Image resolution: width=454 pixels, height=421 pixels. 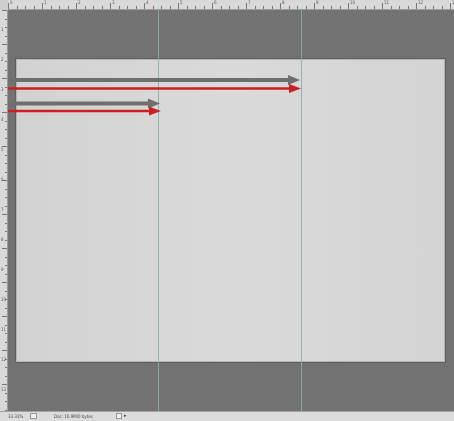 What do you see at coordinates (73, 416) in the screenshot?
I see `document-size: Doc: 16.9M/0 bytes` at bounding box center [73, 416].